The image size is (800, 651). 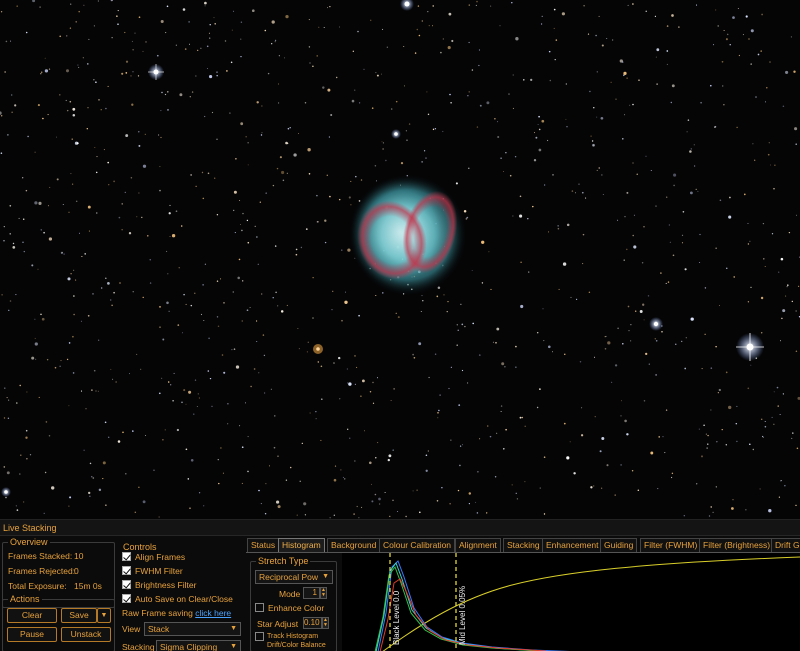 I want to click on tab-background: Background, so click(x=354, y=545).